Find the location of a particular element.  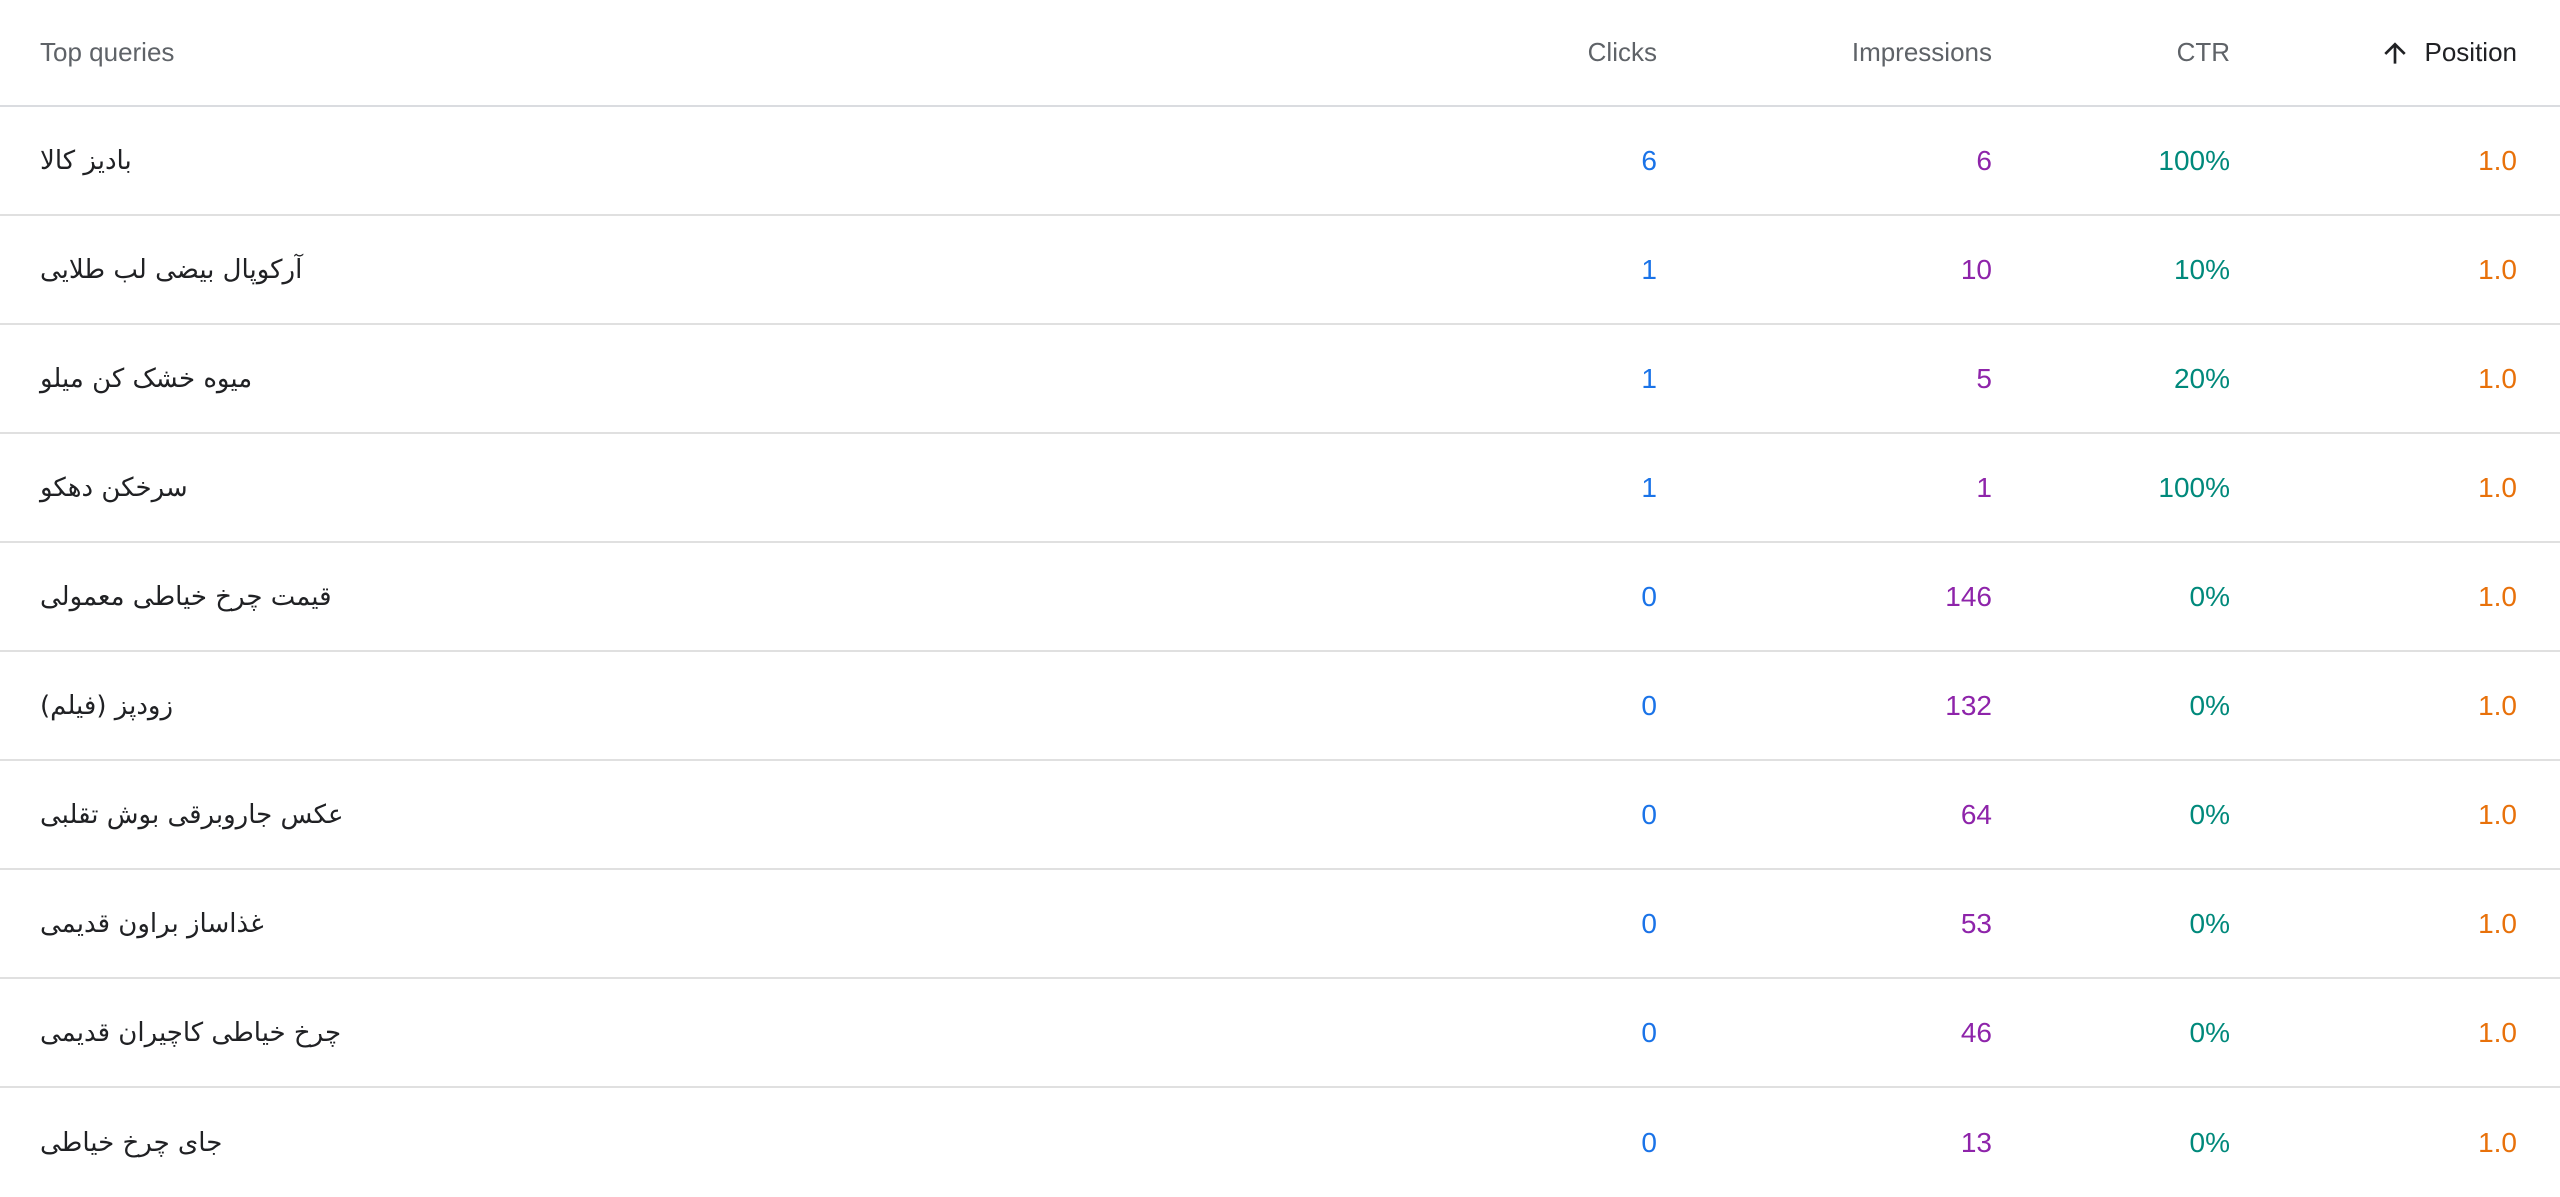

table-row: میوه خشک کن میلو 1 5 20% 1.0 is located at coordinates (1280, 379).